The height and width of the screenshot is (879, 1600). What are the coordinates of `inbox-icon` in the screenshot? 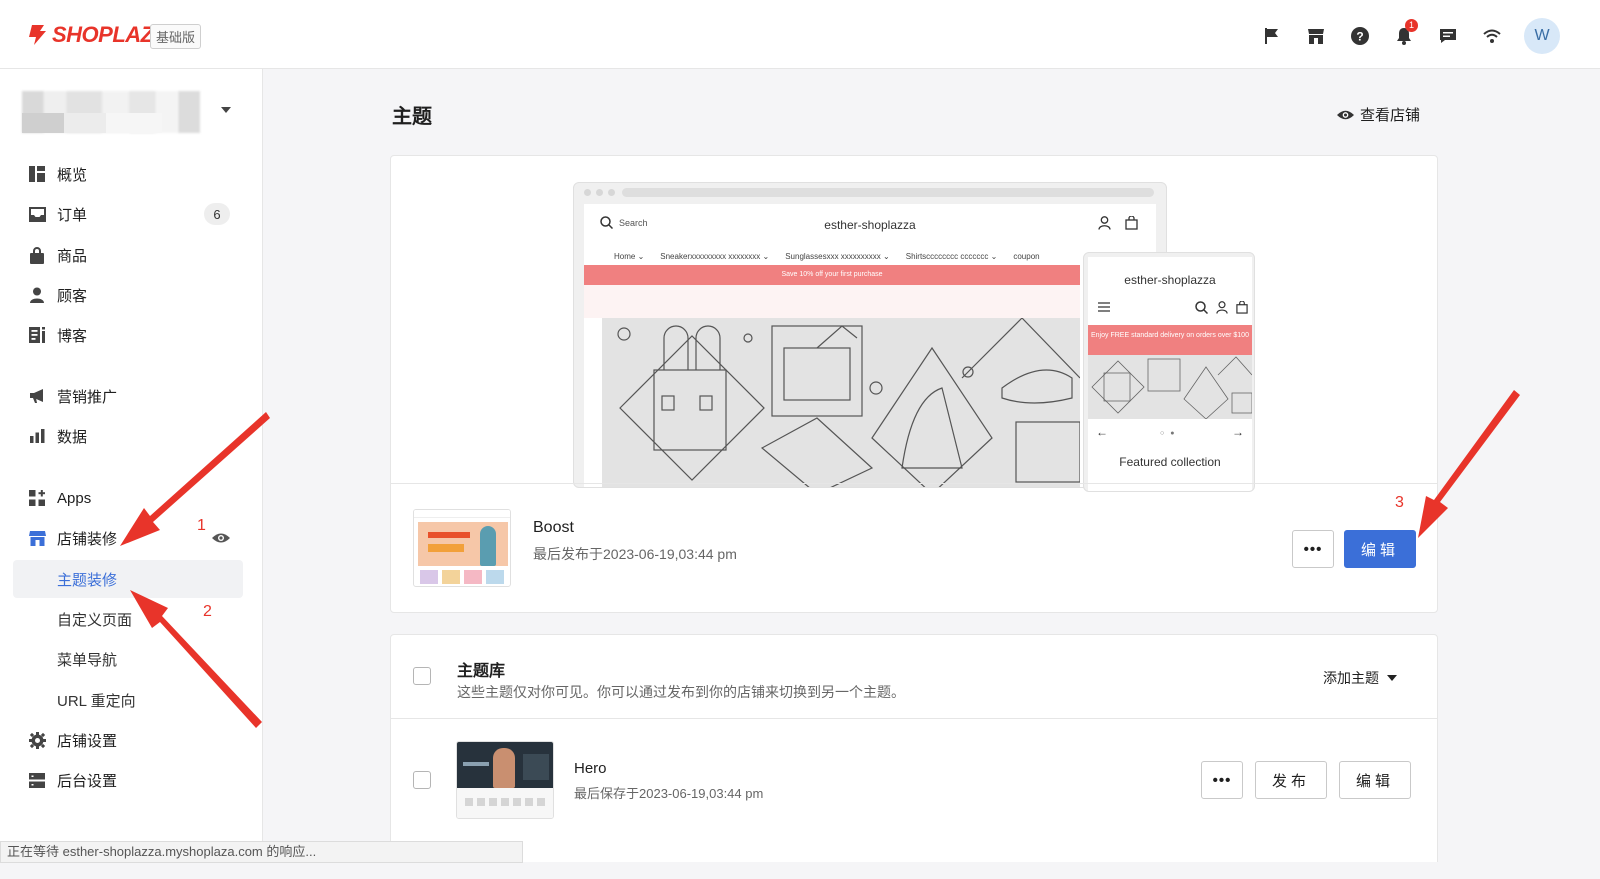 It's located at (37, 214).